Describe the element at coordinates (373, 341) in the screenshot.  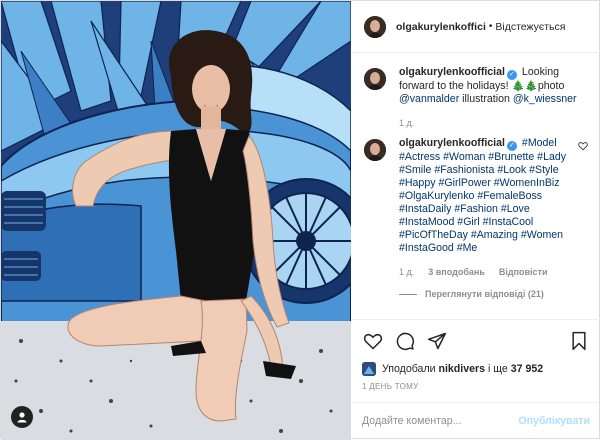
I see `like-heart-icon` at that location.